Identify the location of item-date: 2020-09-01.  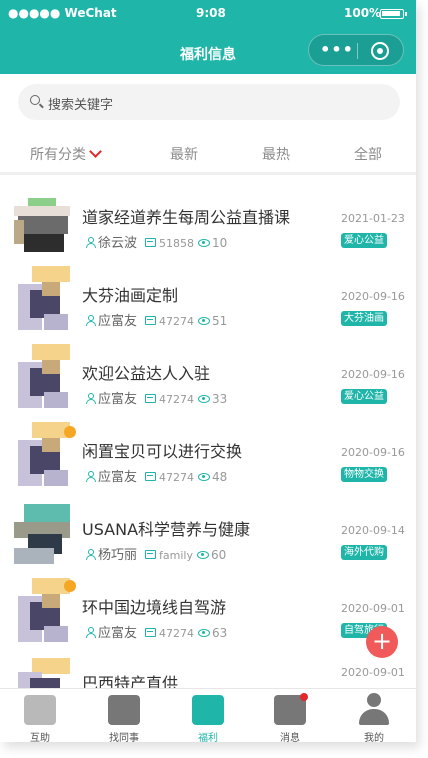
(373, 672).